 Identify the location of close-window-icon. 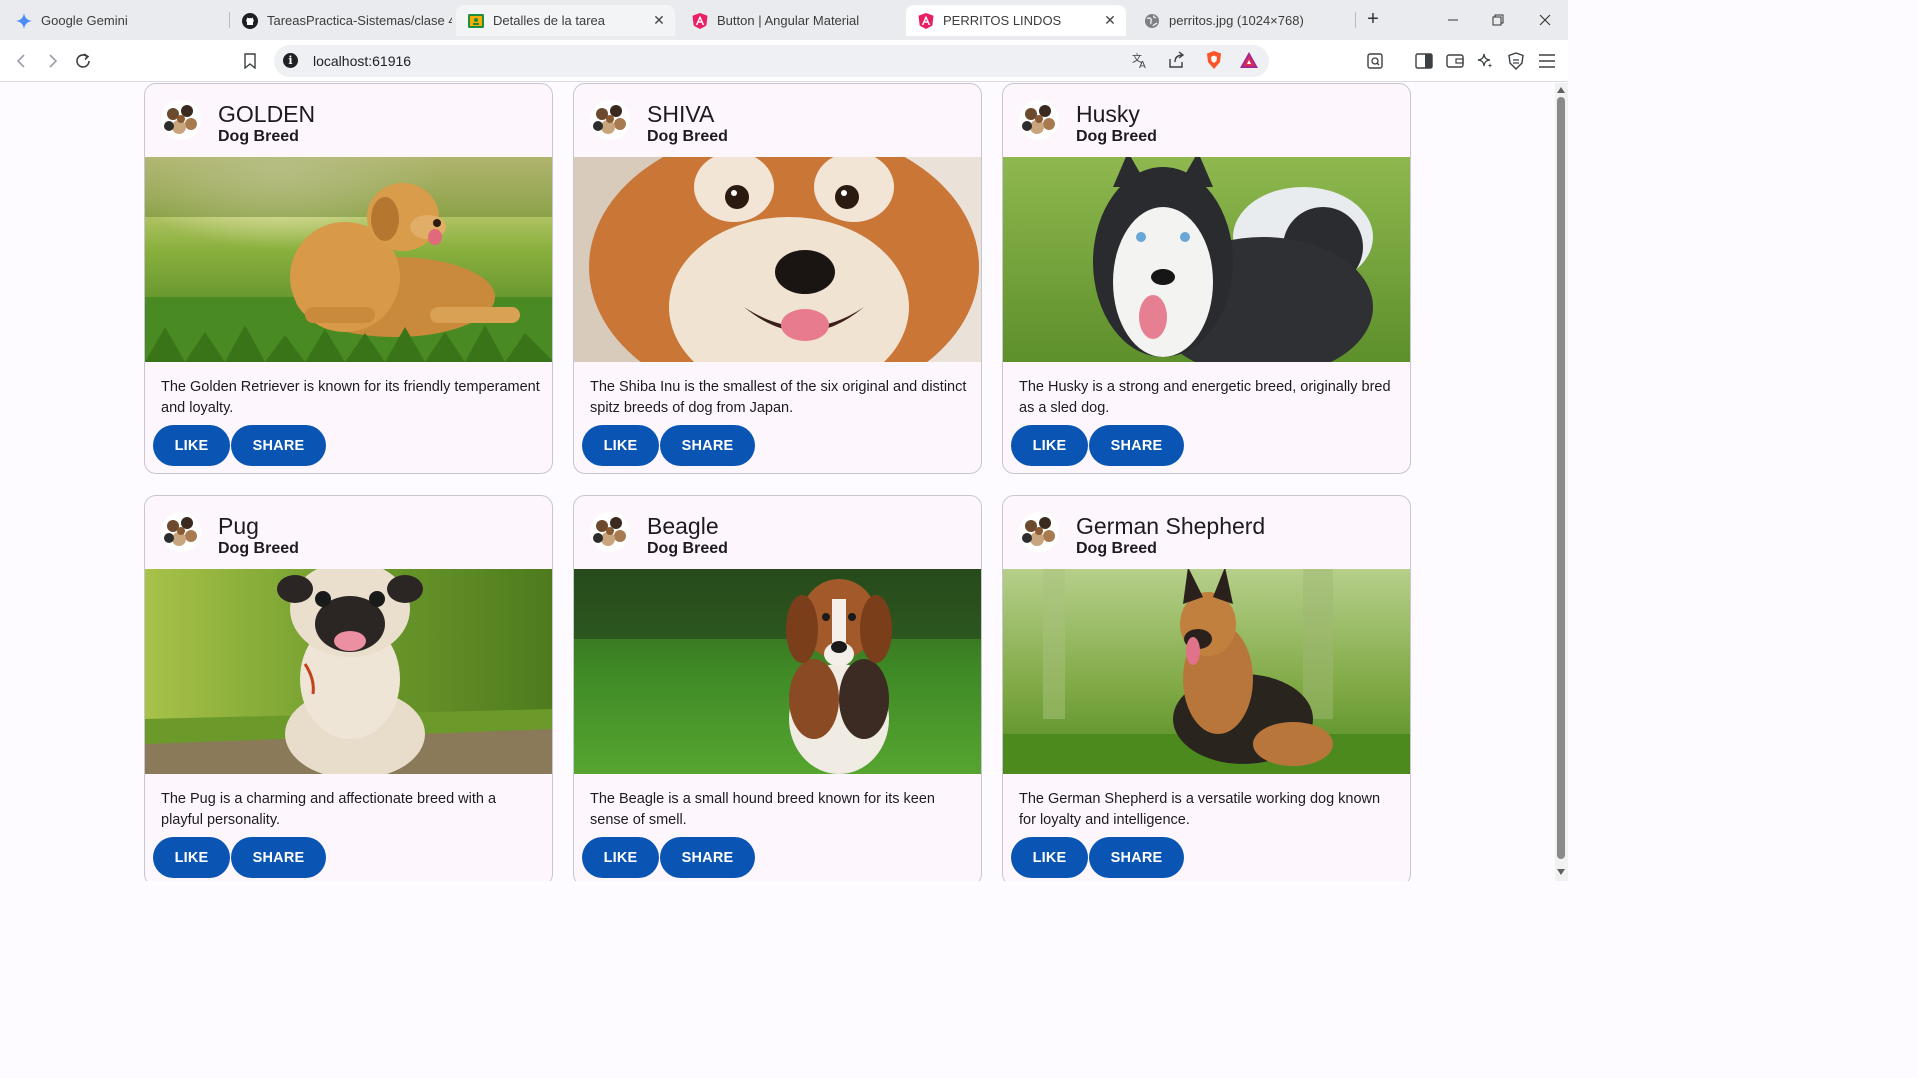
(1545, 20).